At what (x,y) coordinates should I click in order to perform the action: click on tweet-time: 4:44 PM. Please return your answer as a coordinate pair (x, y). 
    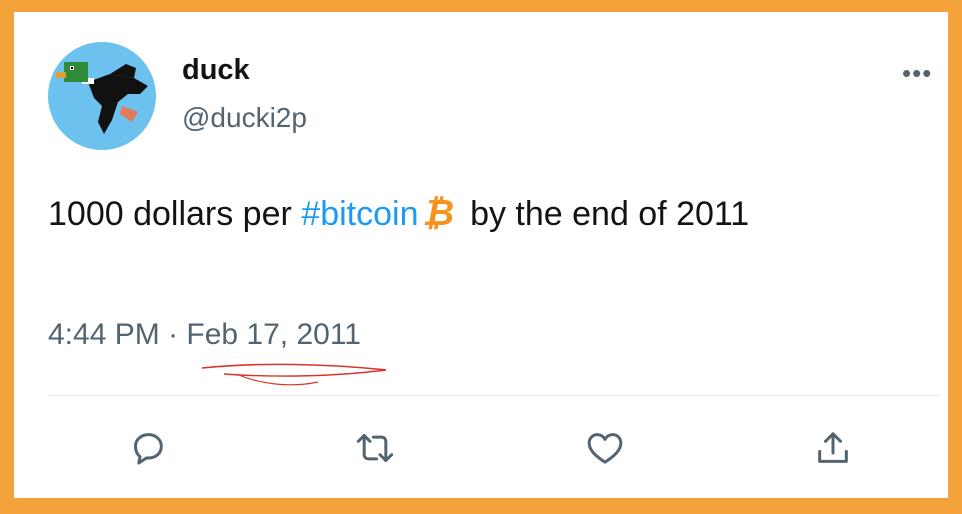
    Looking at the image, I should click on (104, 334).